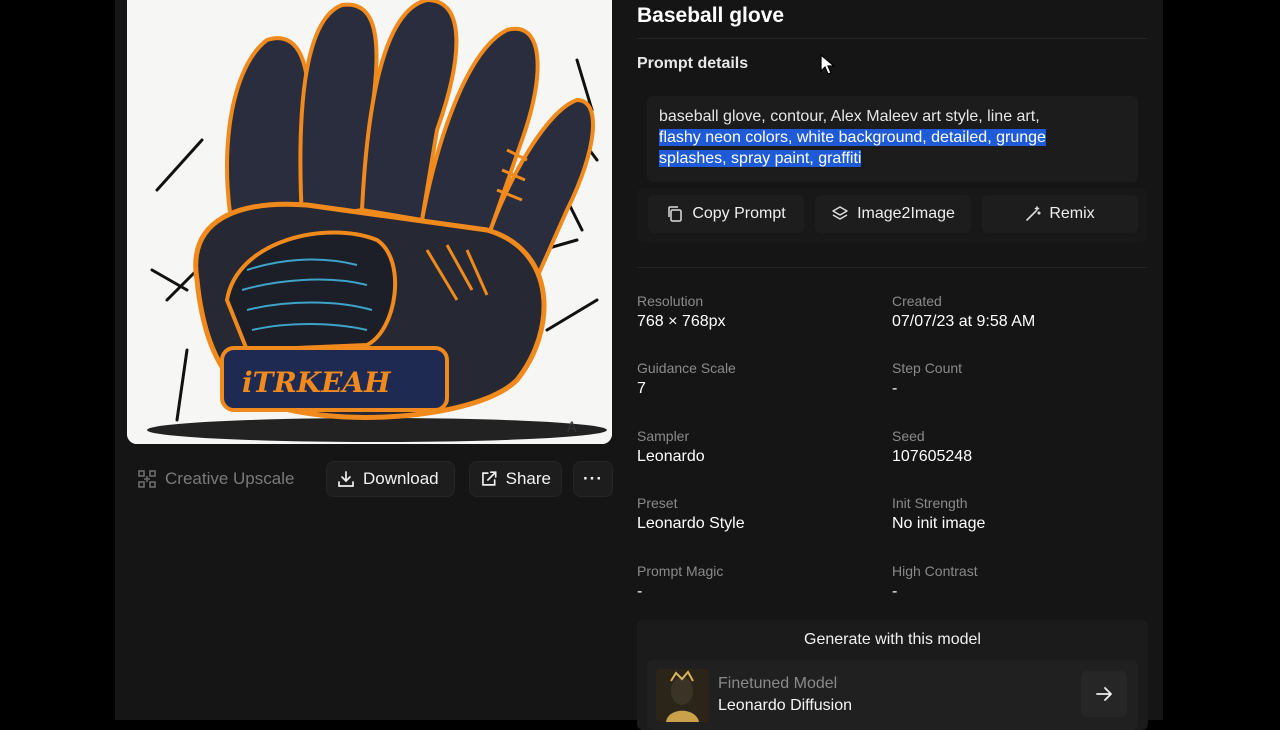 The image size is (1280, 730). I want to click on model-thumbnail, so click(682, 695).